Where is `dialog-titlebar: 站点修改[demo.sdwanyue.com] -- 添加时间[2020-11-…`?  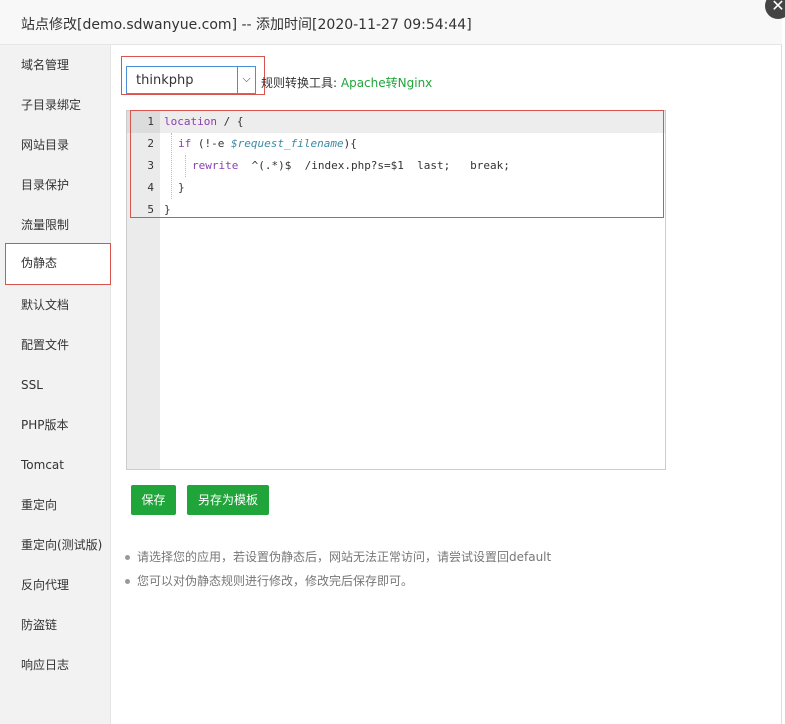
dialog-titlebar: 站点修改[demo.sdwanyue.com] -- 添加时间[2020-11-… is located at coordinates (391, 22).